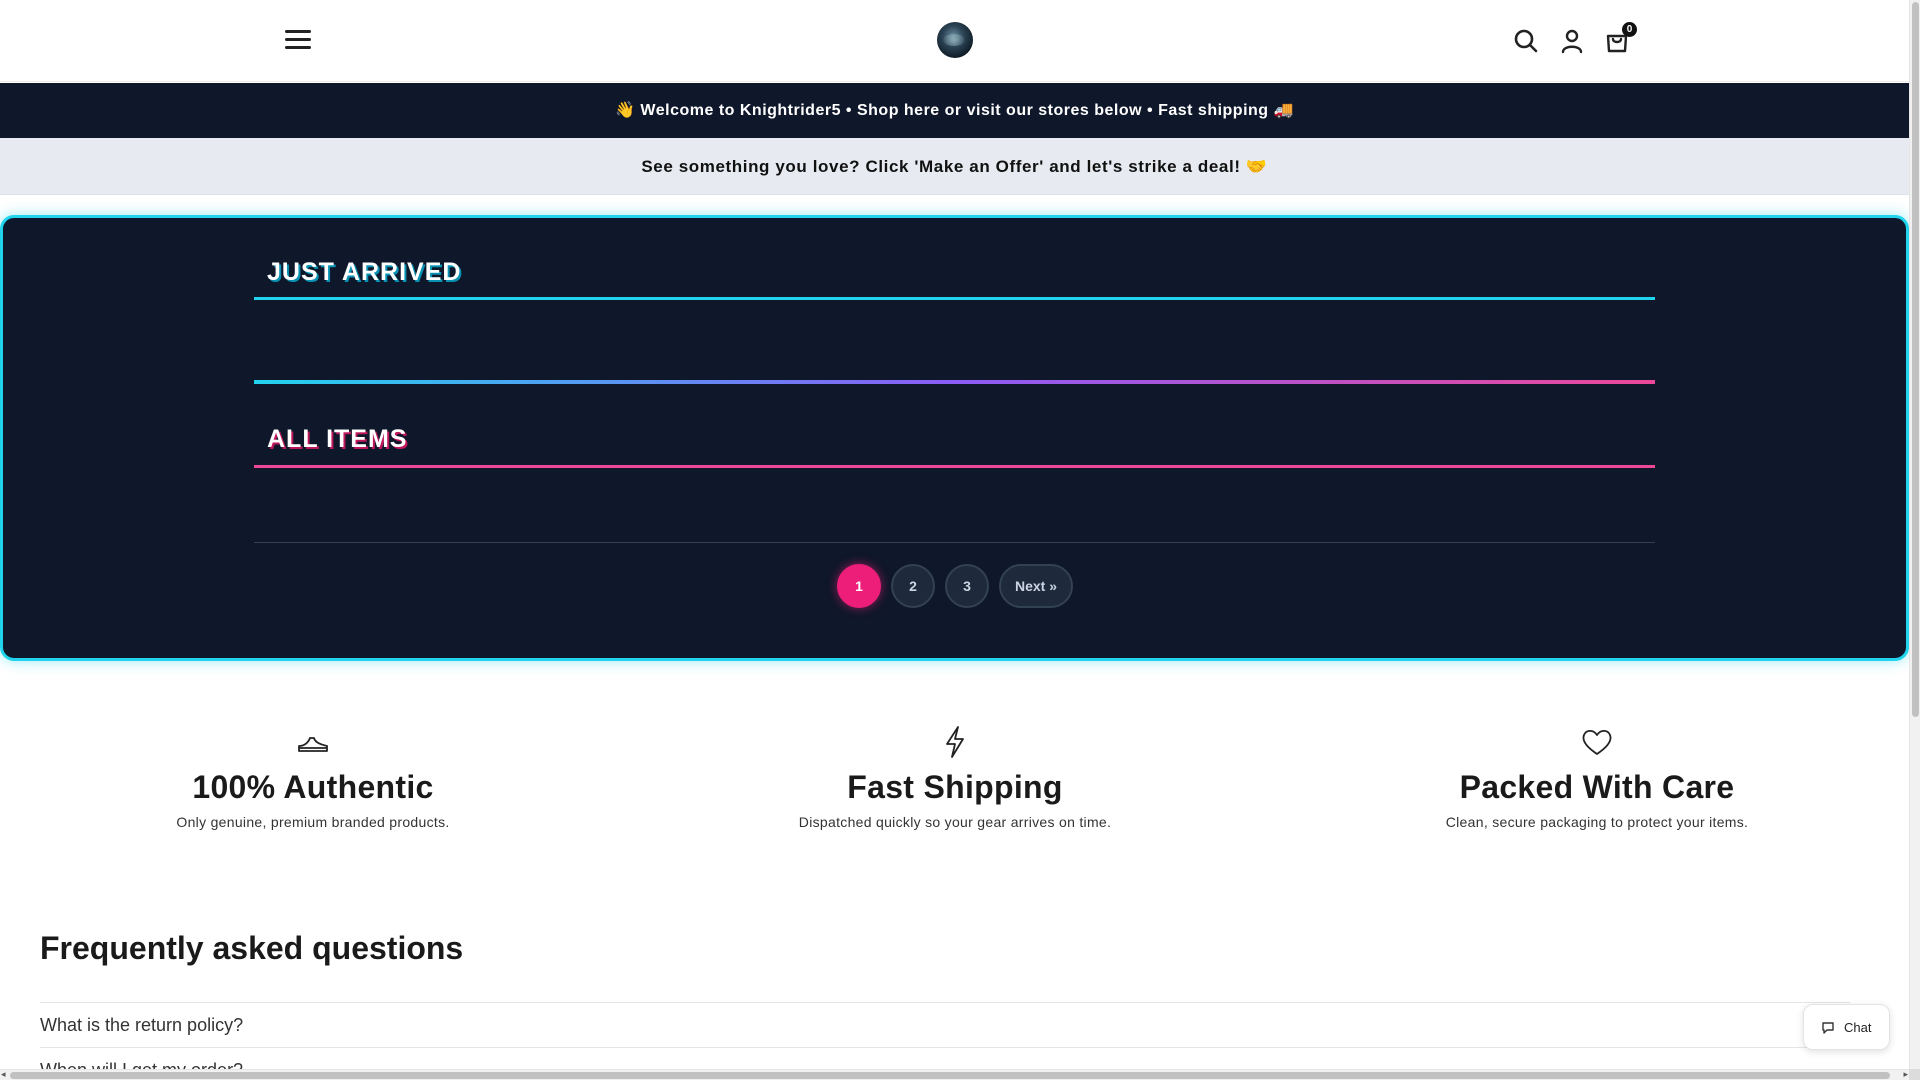 The width and height of the screenshot is (1920, 1080). Describe the element at coordinates (1572, 41) in the screenshot. I see `user-icon` at that location.